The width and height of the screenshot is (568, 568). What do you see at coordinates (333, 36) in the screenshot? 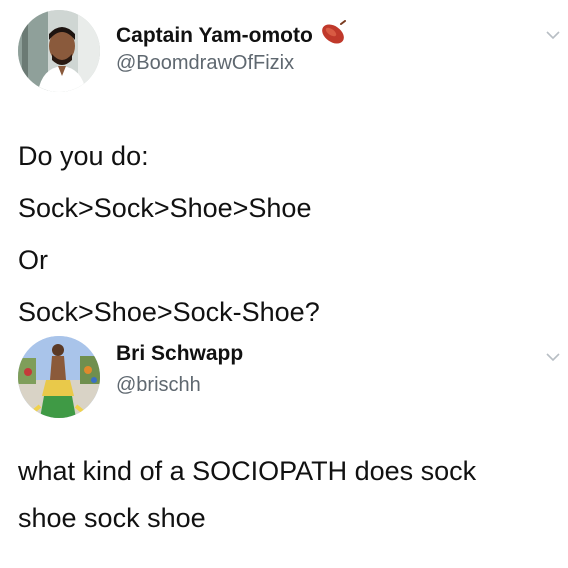
I see `sweet-potato-icon` at bounding box center [333, 36].